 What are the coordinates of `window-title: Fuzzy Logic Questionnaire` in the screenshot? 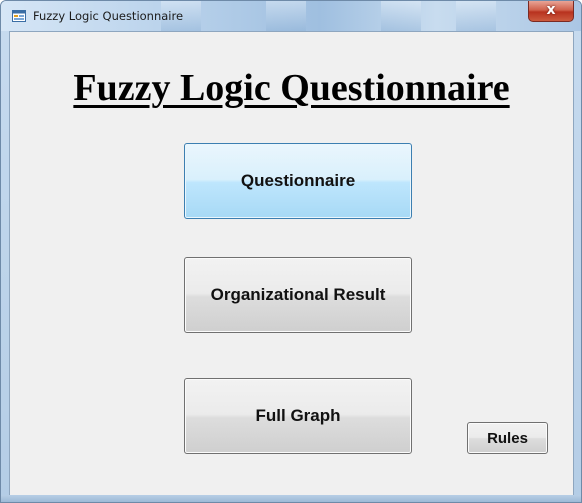 It's located at (108, 16).